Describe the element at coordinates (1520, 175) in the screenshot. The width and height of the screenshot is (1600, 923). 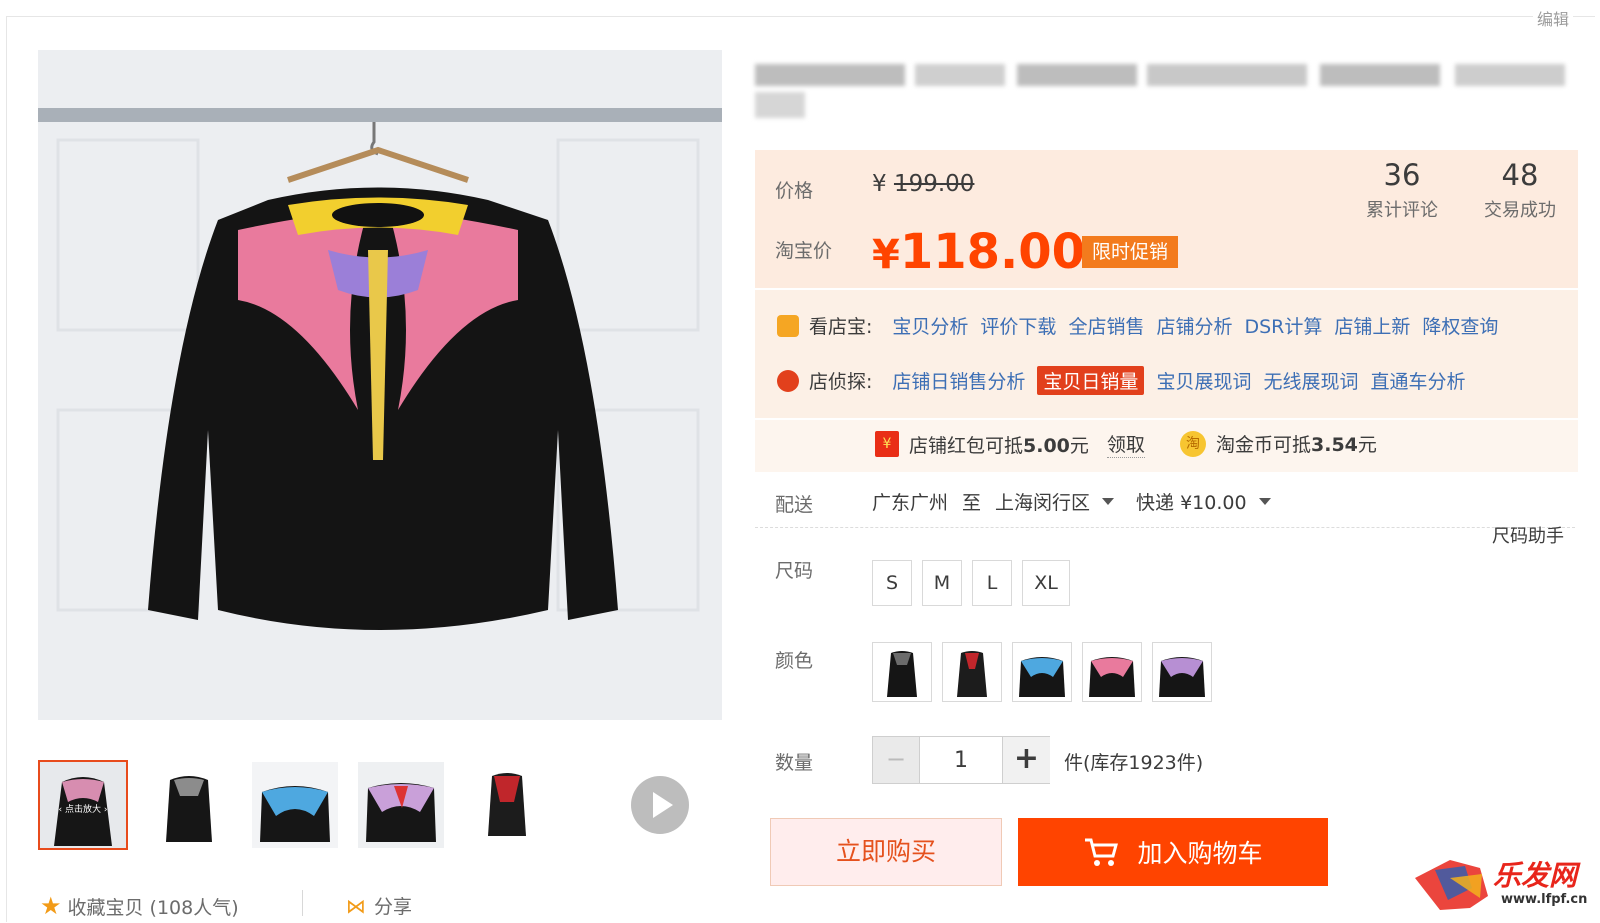
I see `stat-number: 48` at that location.